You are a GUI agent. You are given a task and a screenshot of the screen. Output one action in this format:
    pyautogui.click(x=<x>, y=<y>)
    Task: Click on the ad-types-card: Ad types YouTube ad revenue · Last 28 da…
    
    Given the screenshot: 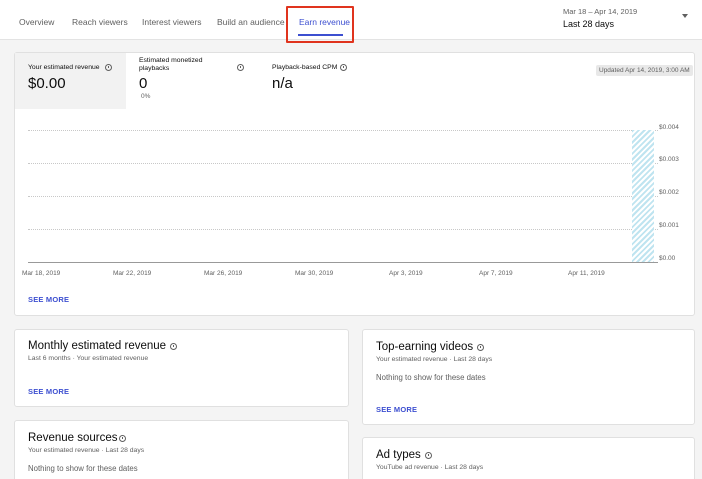 What is the action you would take?
    pyautogui.click(x=528, y=458)
    